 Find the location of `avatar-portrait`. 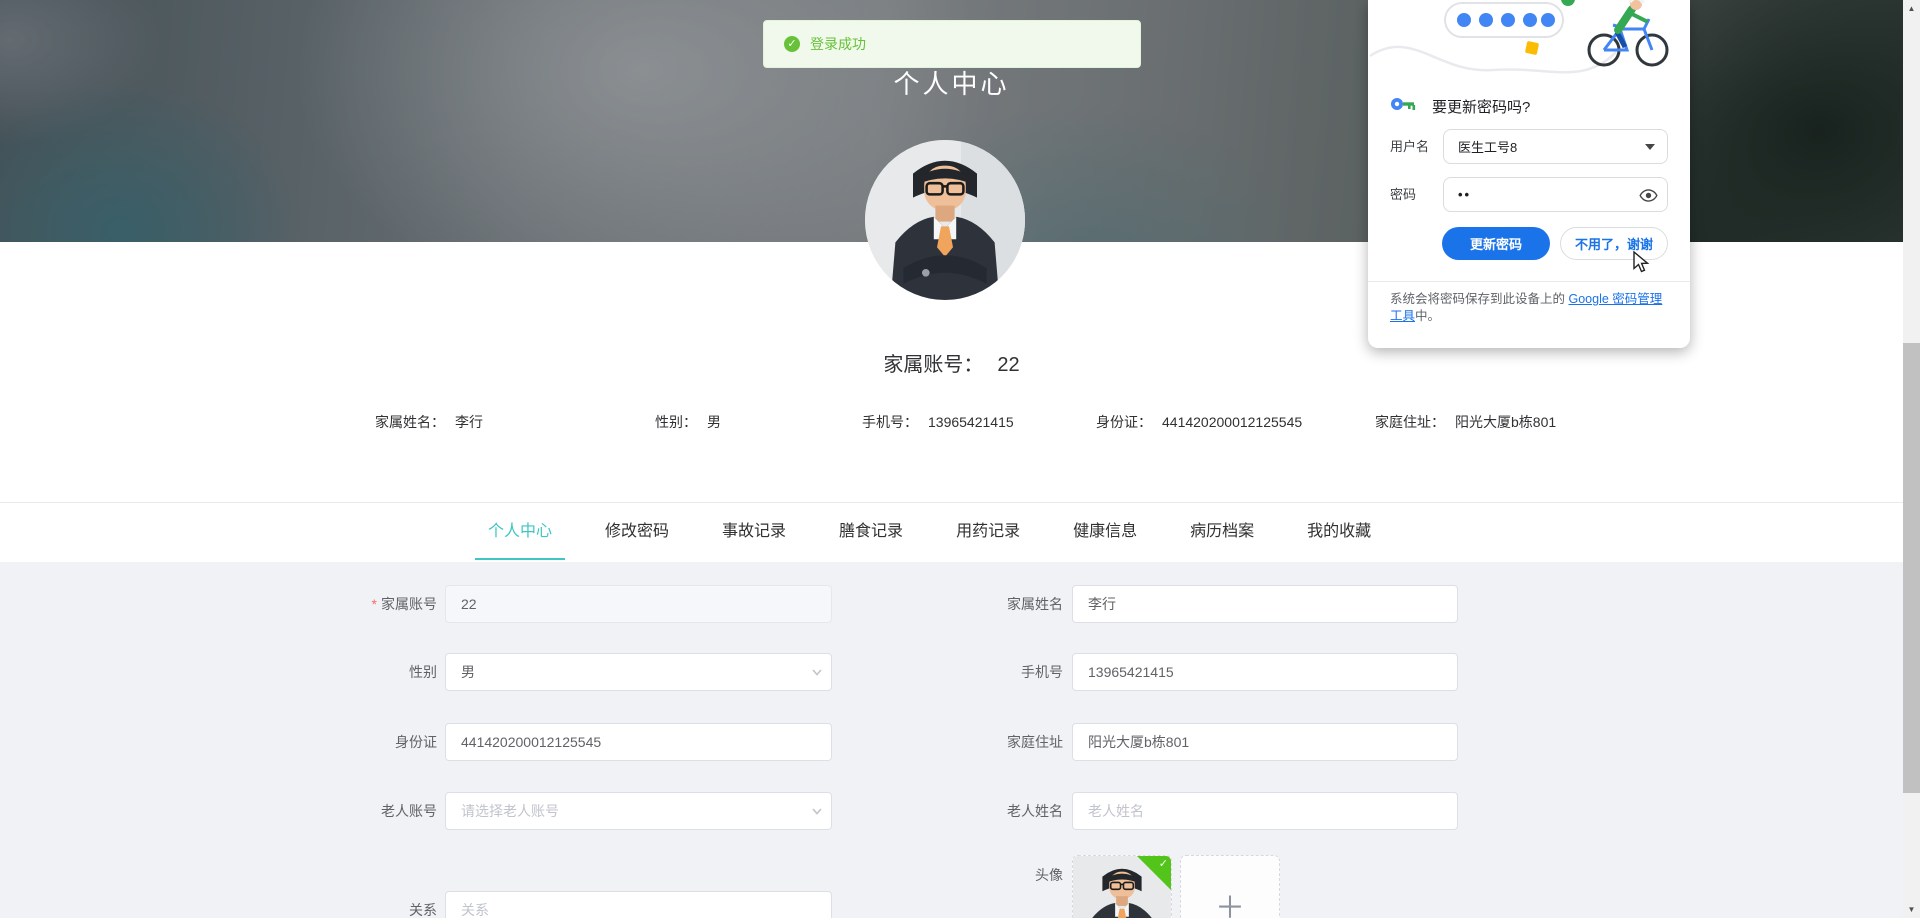

avatar-portrait is located at coordinates (945, 220).